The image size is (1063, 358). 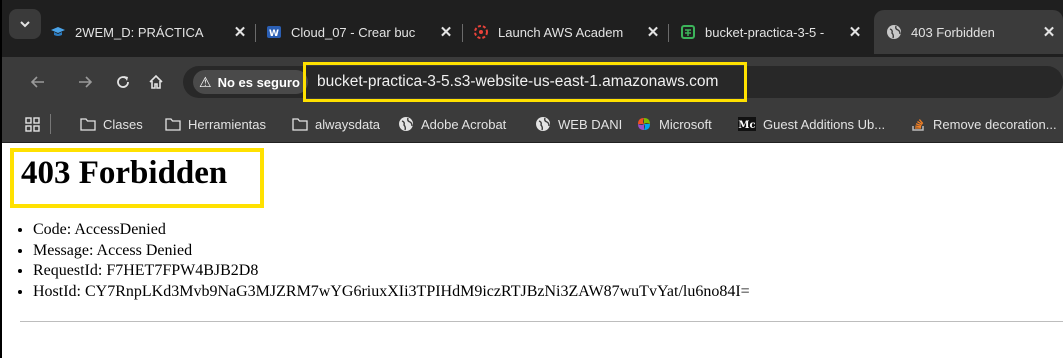 I want to click on sheets-icon, so click(x=688, y=32).